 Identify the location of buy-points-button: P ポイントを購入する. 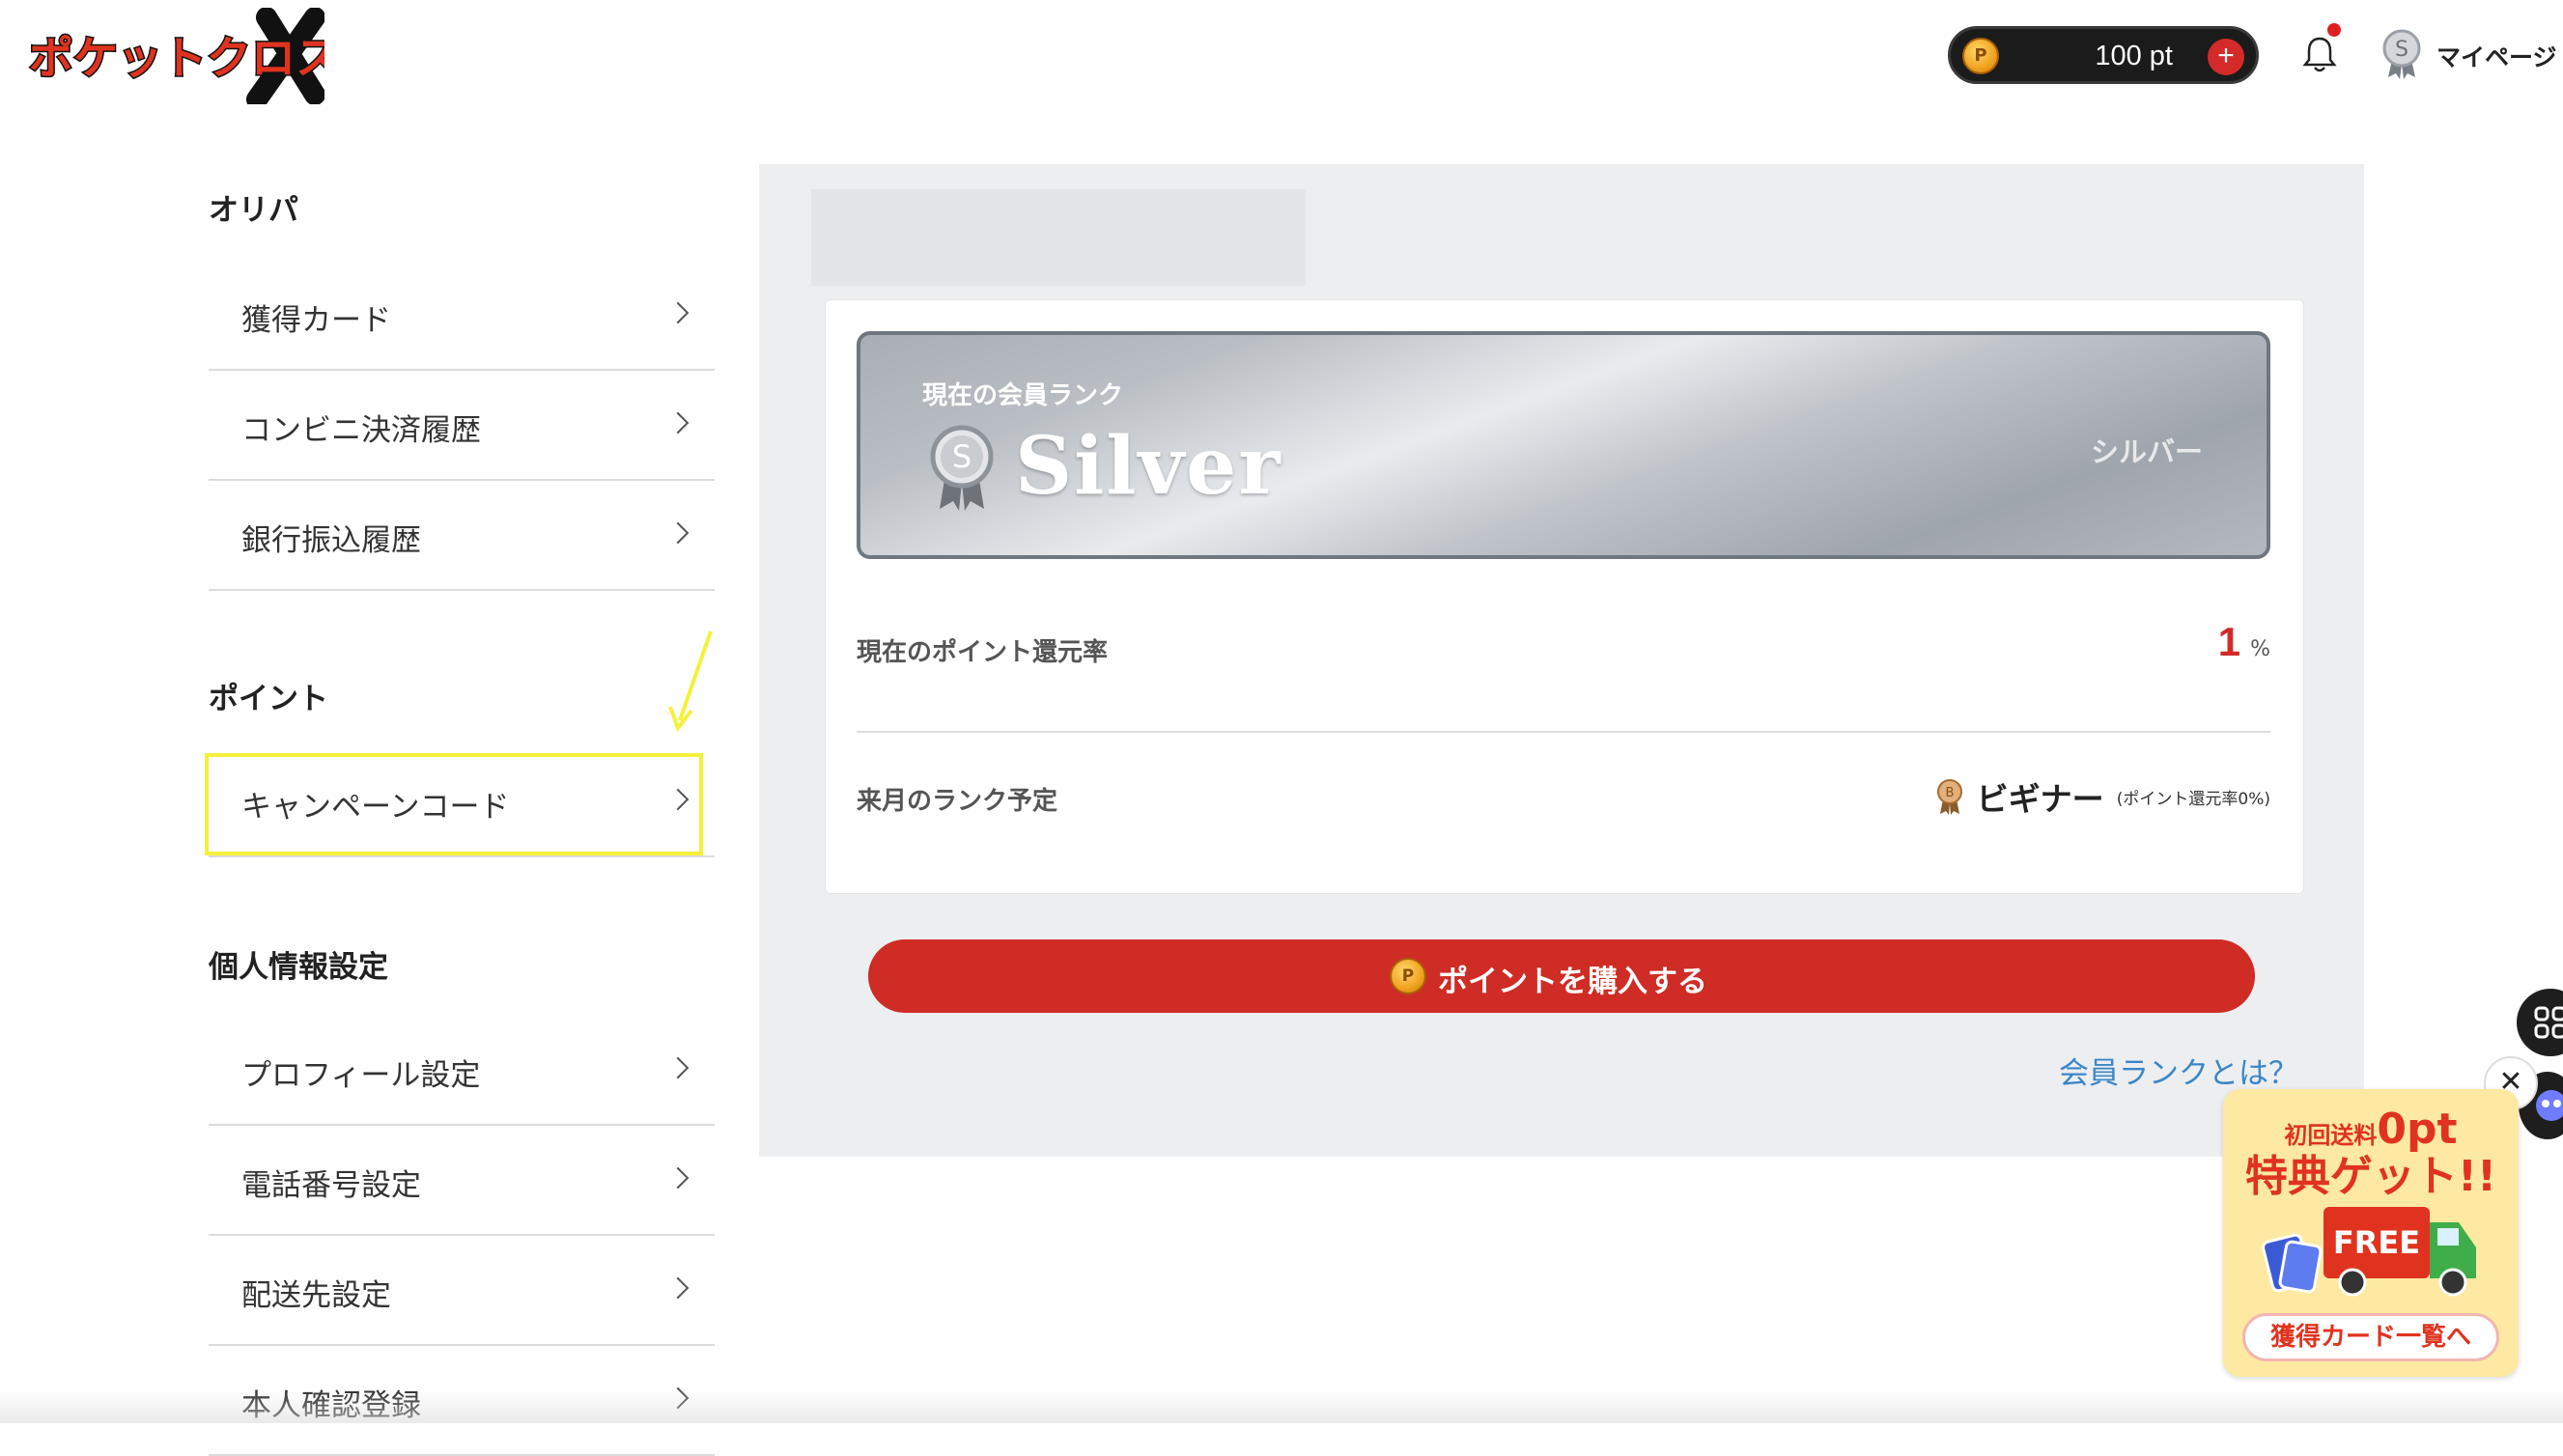
(1561, 976).